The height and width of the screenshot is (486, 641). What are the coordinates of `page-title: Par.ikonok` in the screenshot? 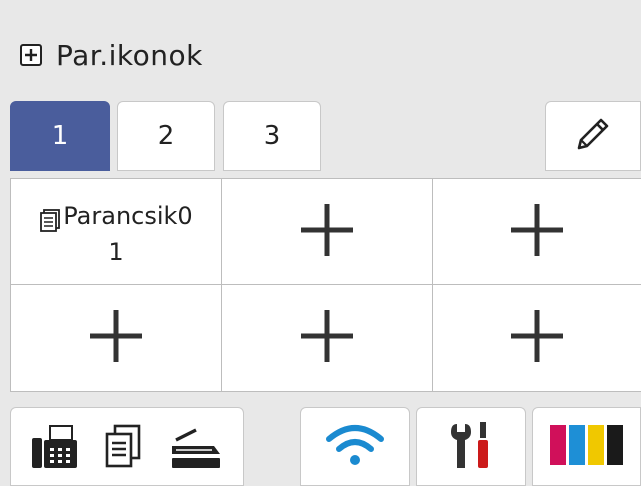 It's located at (129, 55).